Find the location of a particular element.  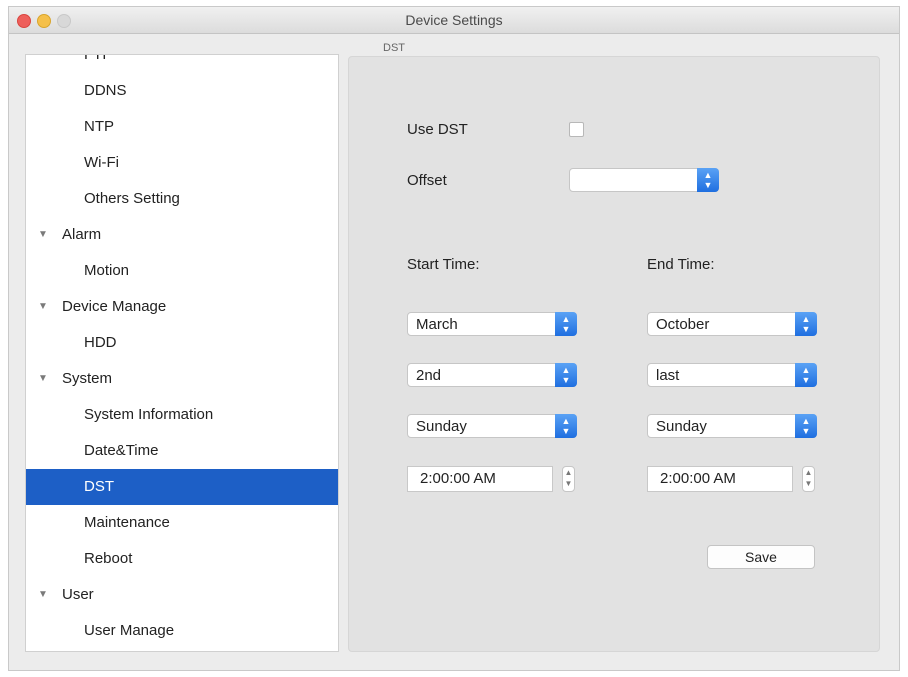

tree-item-label: Device Manage is located at coordinates (114, 306).